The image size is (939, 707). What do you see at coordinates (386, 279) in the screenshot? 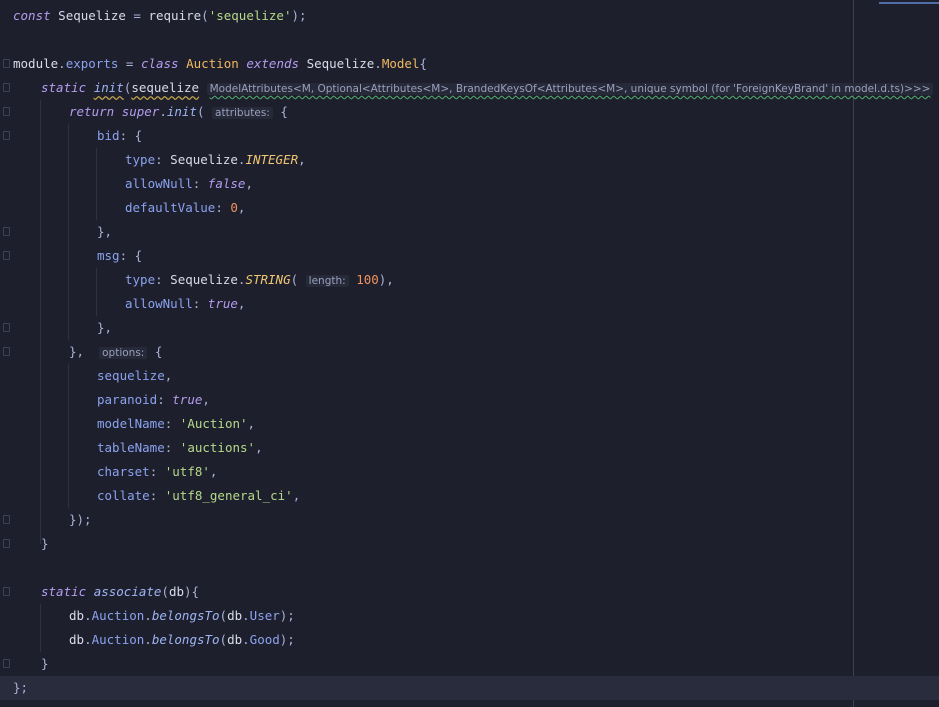
I see `punctuation: ),` at bounding box center [386, 279].